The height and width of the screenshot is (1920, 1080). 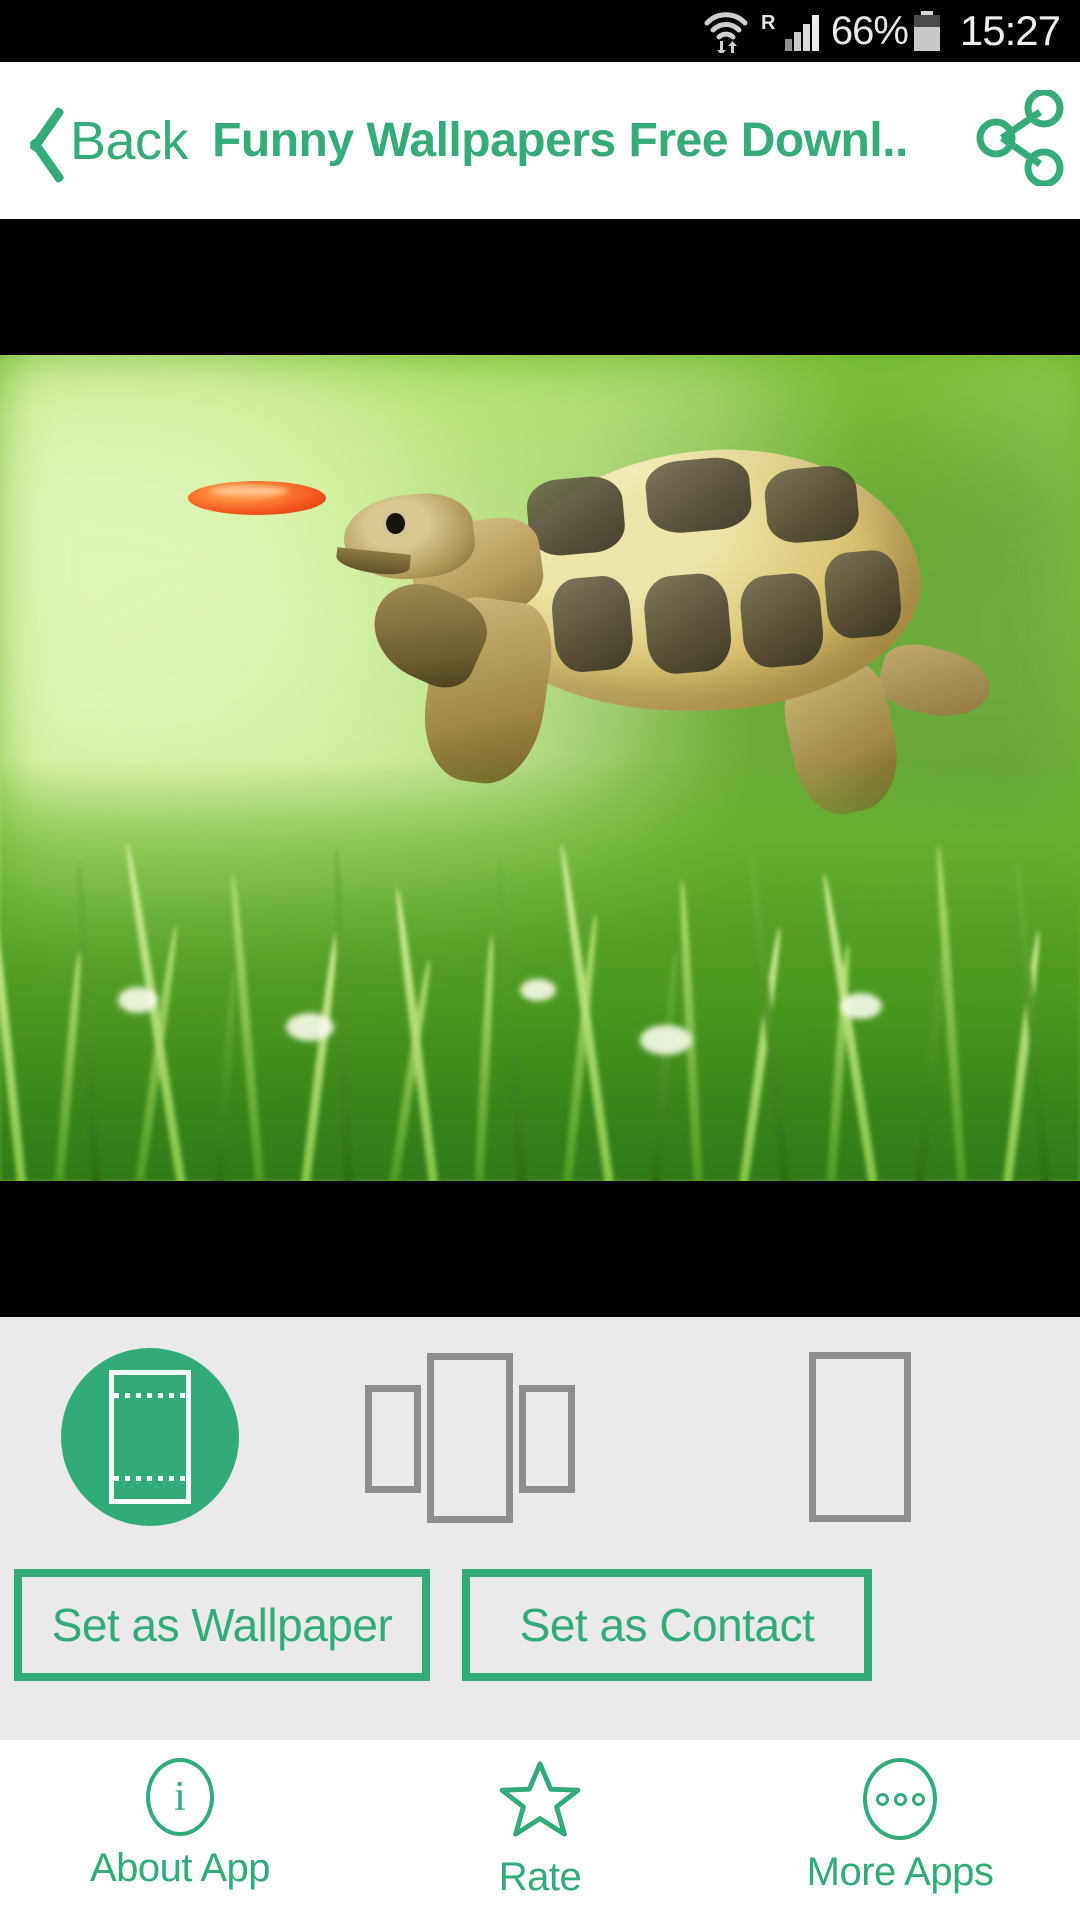 What do you see at coordinates (900, 1799) in the screenshot?
I see `more-circle-icon` at bounding box center [900, 1799].